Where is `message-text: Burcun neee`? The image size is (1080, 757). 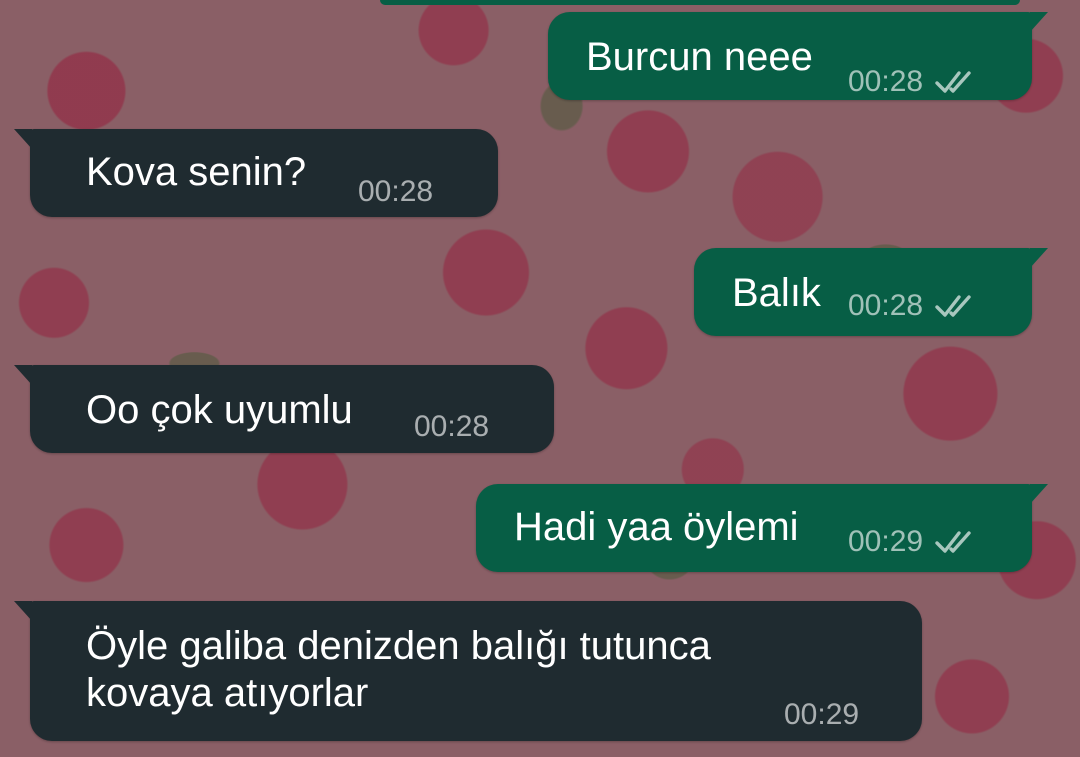
message-text: Burcun neee is located at coordinates (699, 57).